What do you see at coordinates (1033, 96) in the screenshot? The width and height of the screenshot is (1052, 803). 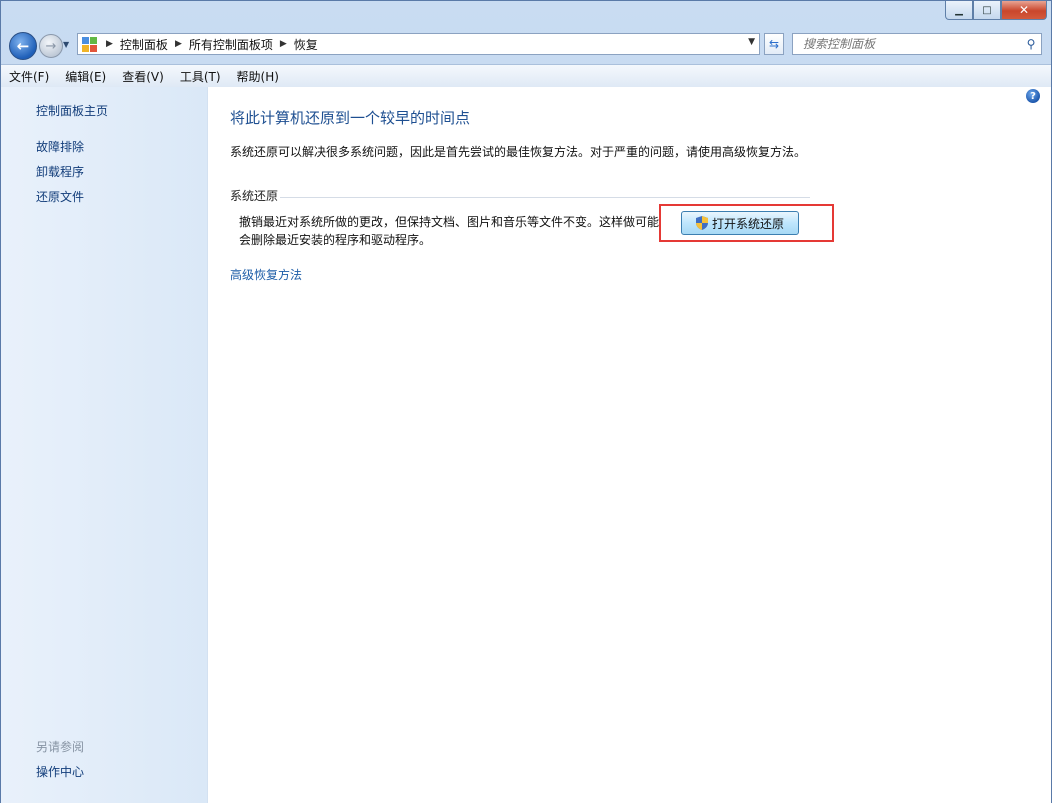 I see `help-icon: ?` at bounding box center [1033, 96].